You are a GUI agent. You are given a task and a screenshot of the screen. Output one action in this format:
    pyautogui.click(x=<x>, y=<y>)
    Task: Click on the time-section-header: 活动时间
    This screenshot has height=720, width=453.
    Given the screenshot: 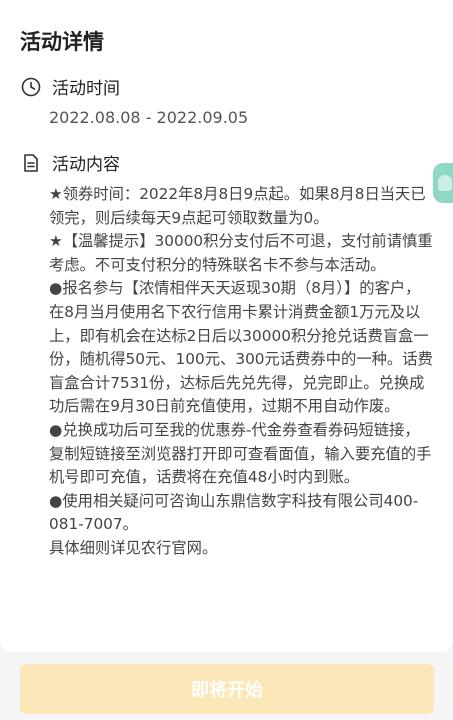 What is the action you would take?
    pyautogui.click(x=70, y=86)
    